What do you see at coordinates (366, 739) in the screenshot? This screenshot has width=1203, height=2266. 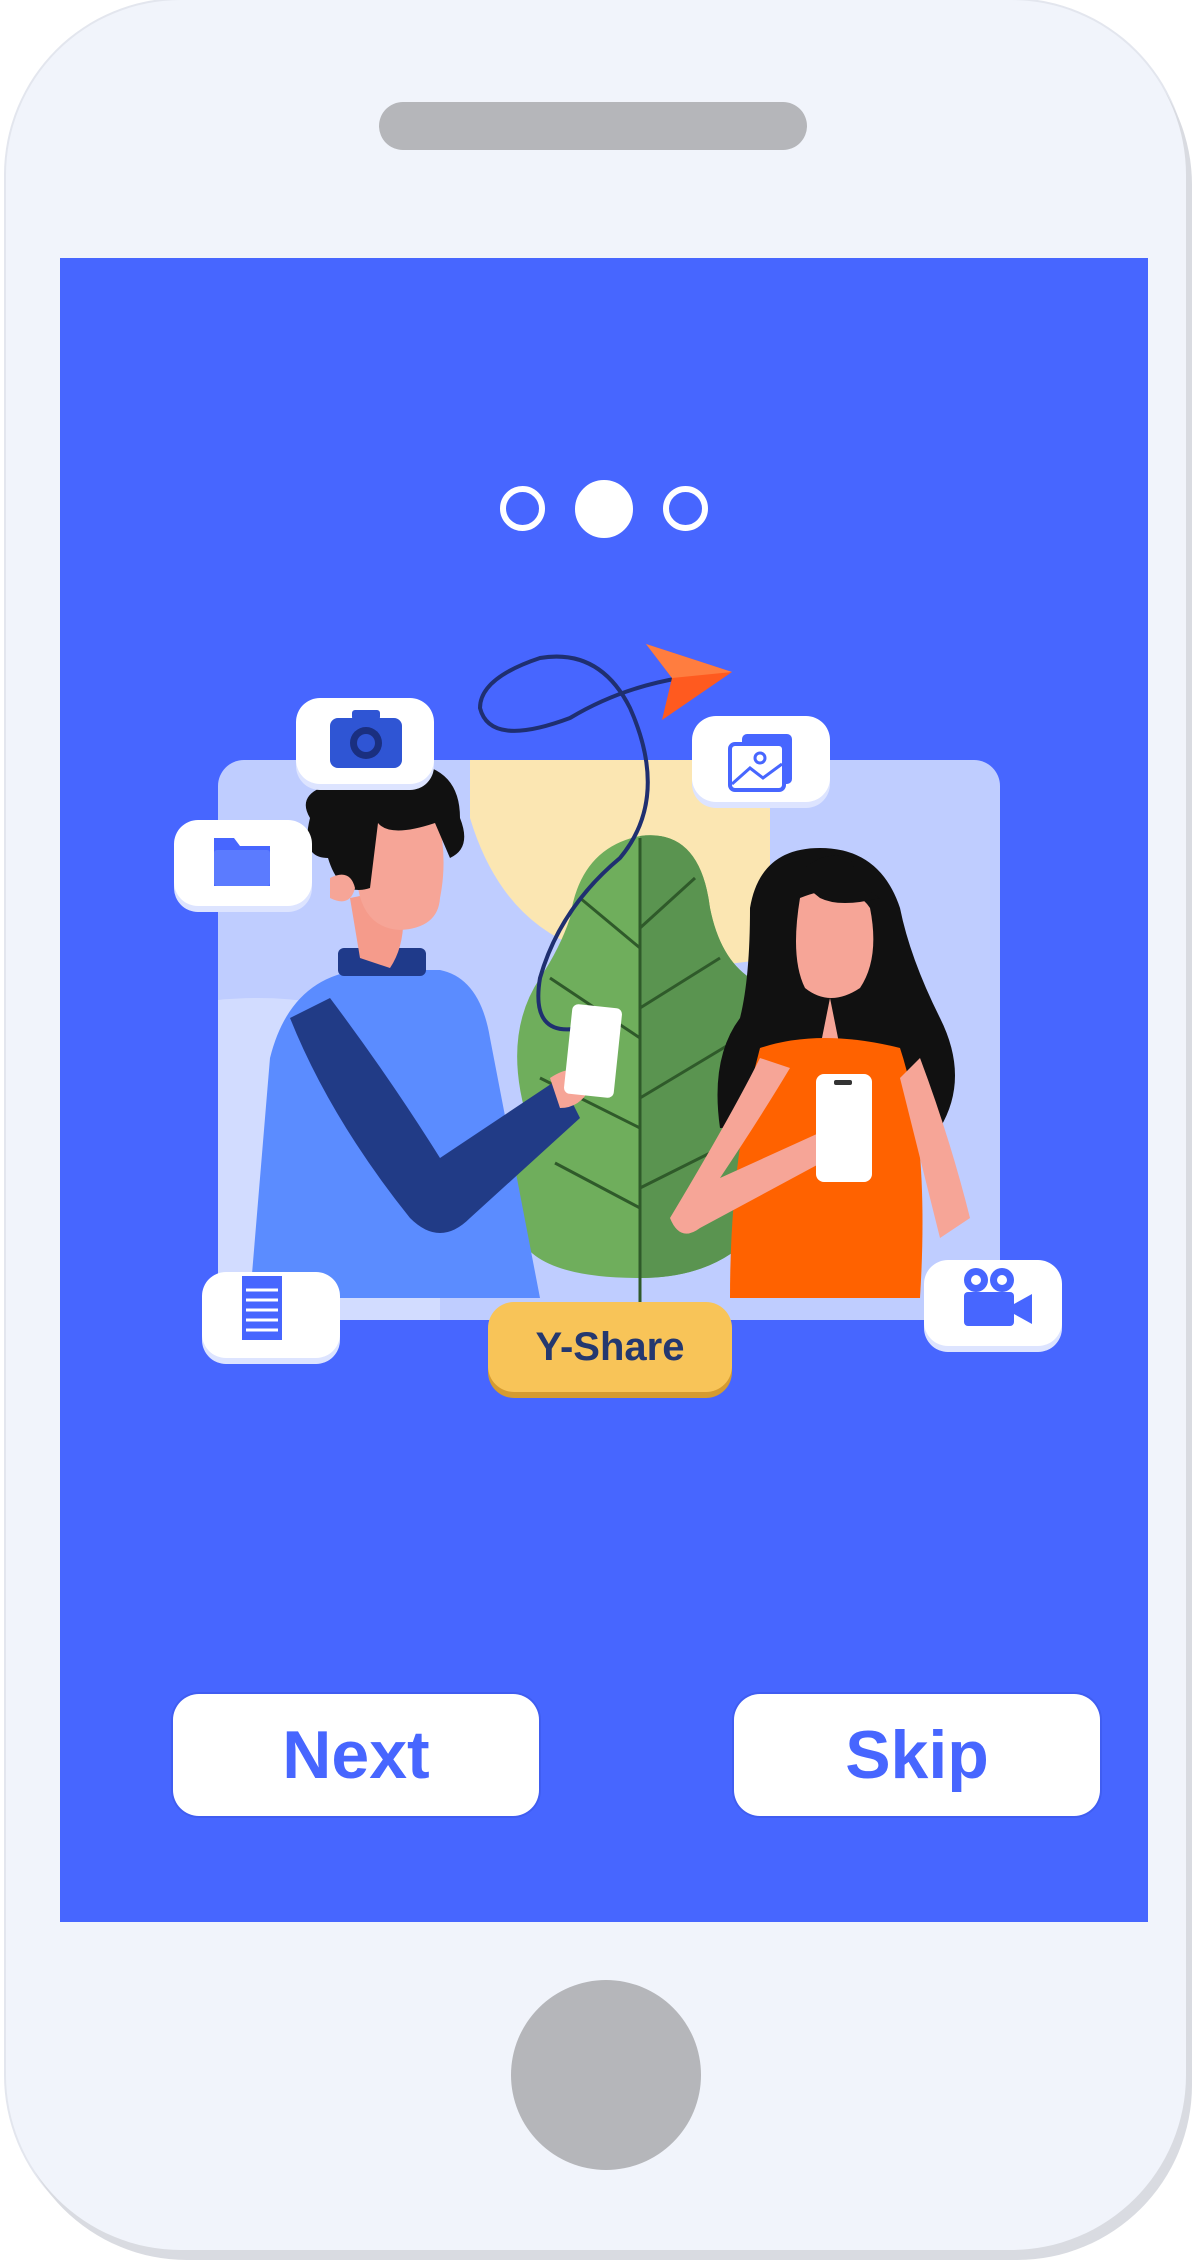 I see `camera-icon` at bounding box center [366, 739].